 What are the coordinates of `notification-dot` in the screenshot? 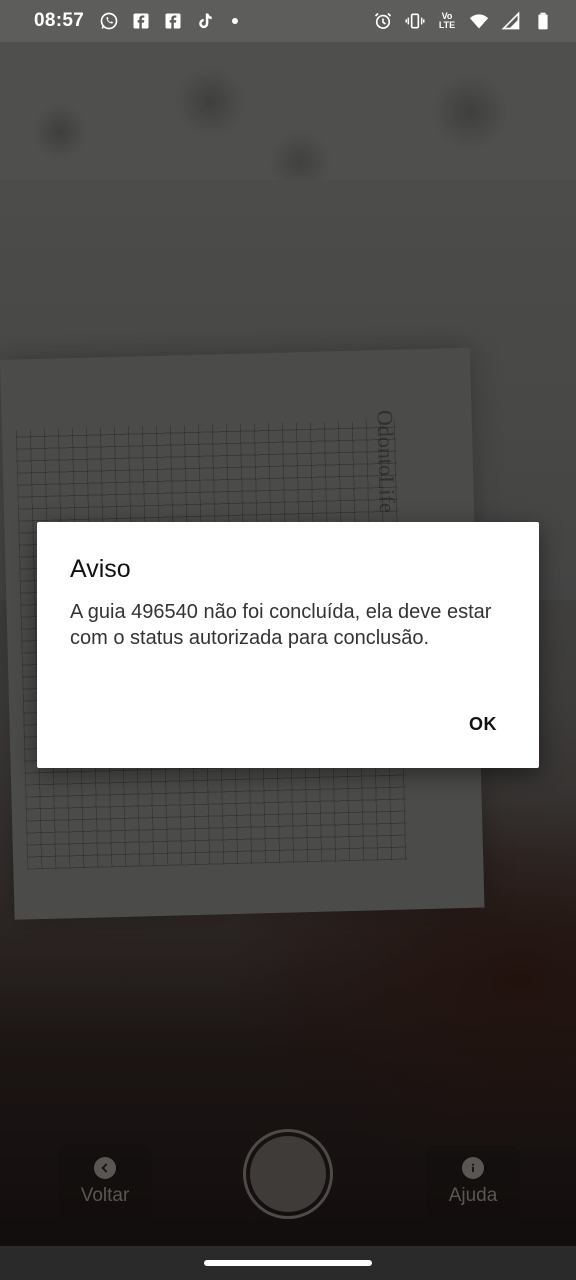 It's located at (235, 21).